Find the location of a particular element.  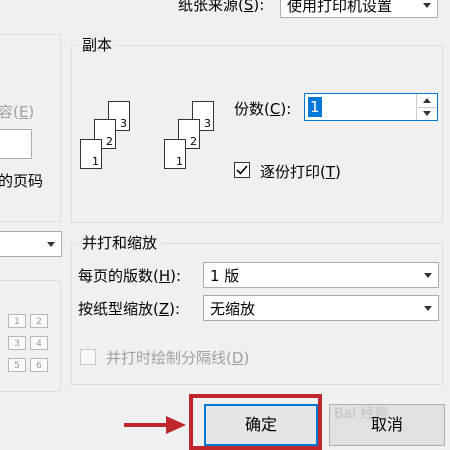

scale-to-paper-label: 按纸型缩放(Z): is located at coordinates (129, 309).